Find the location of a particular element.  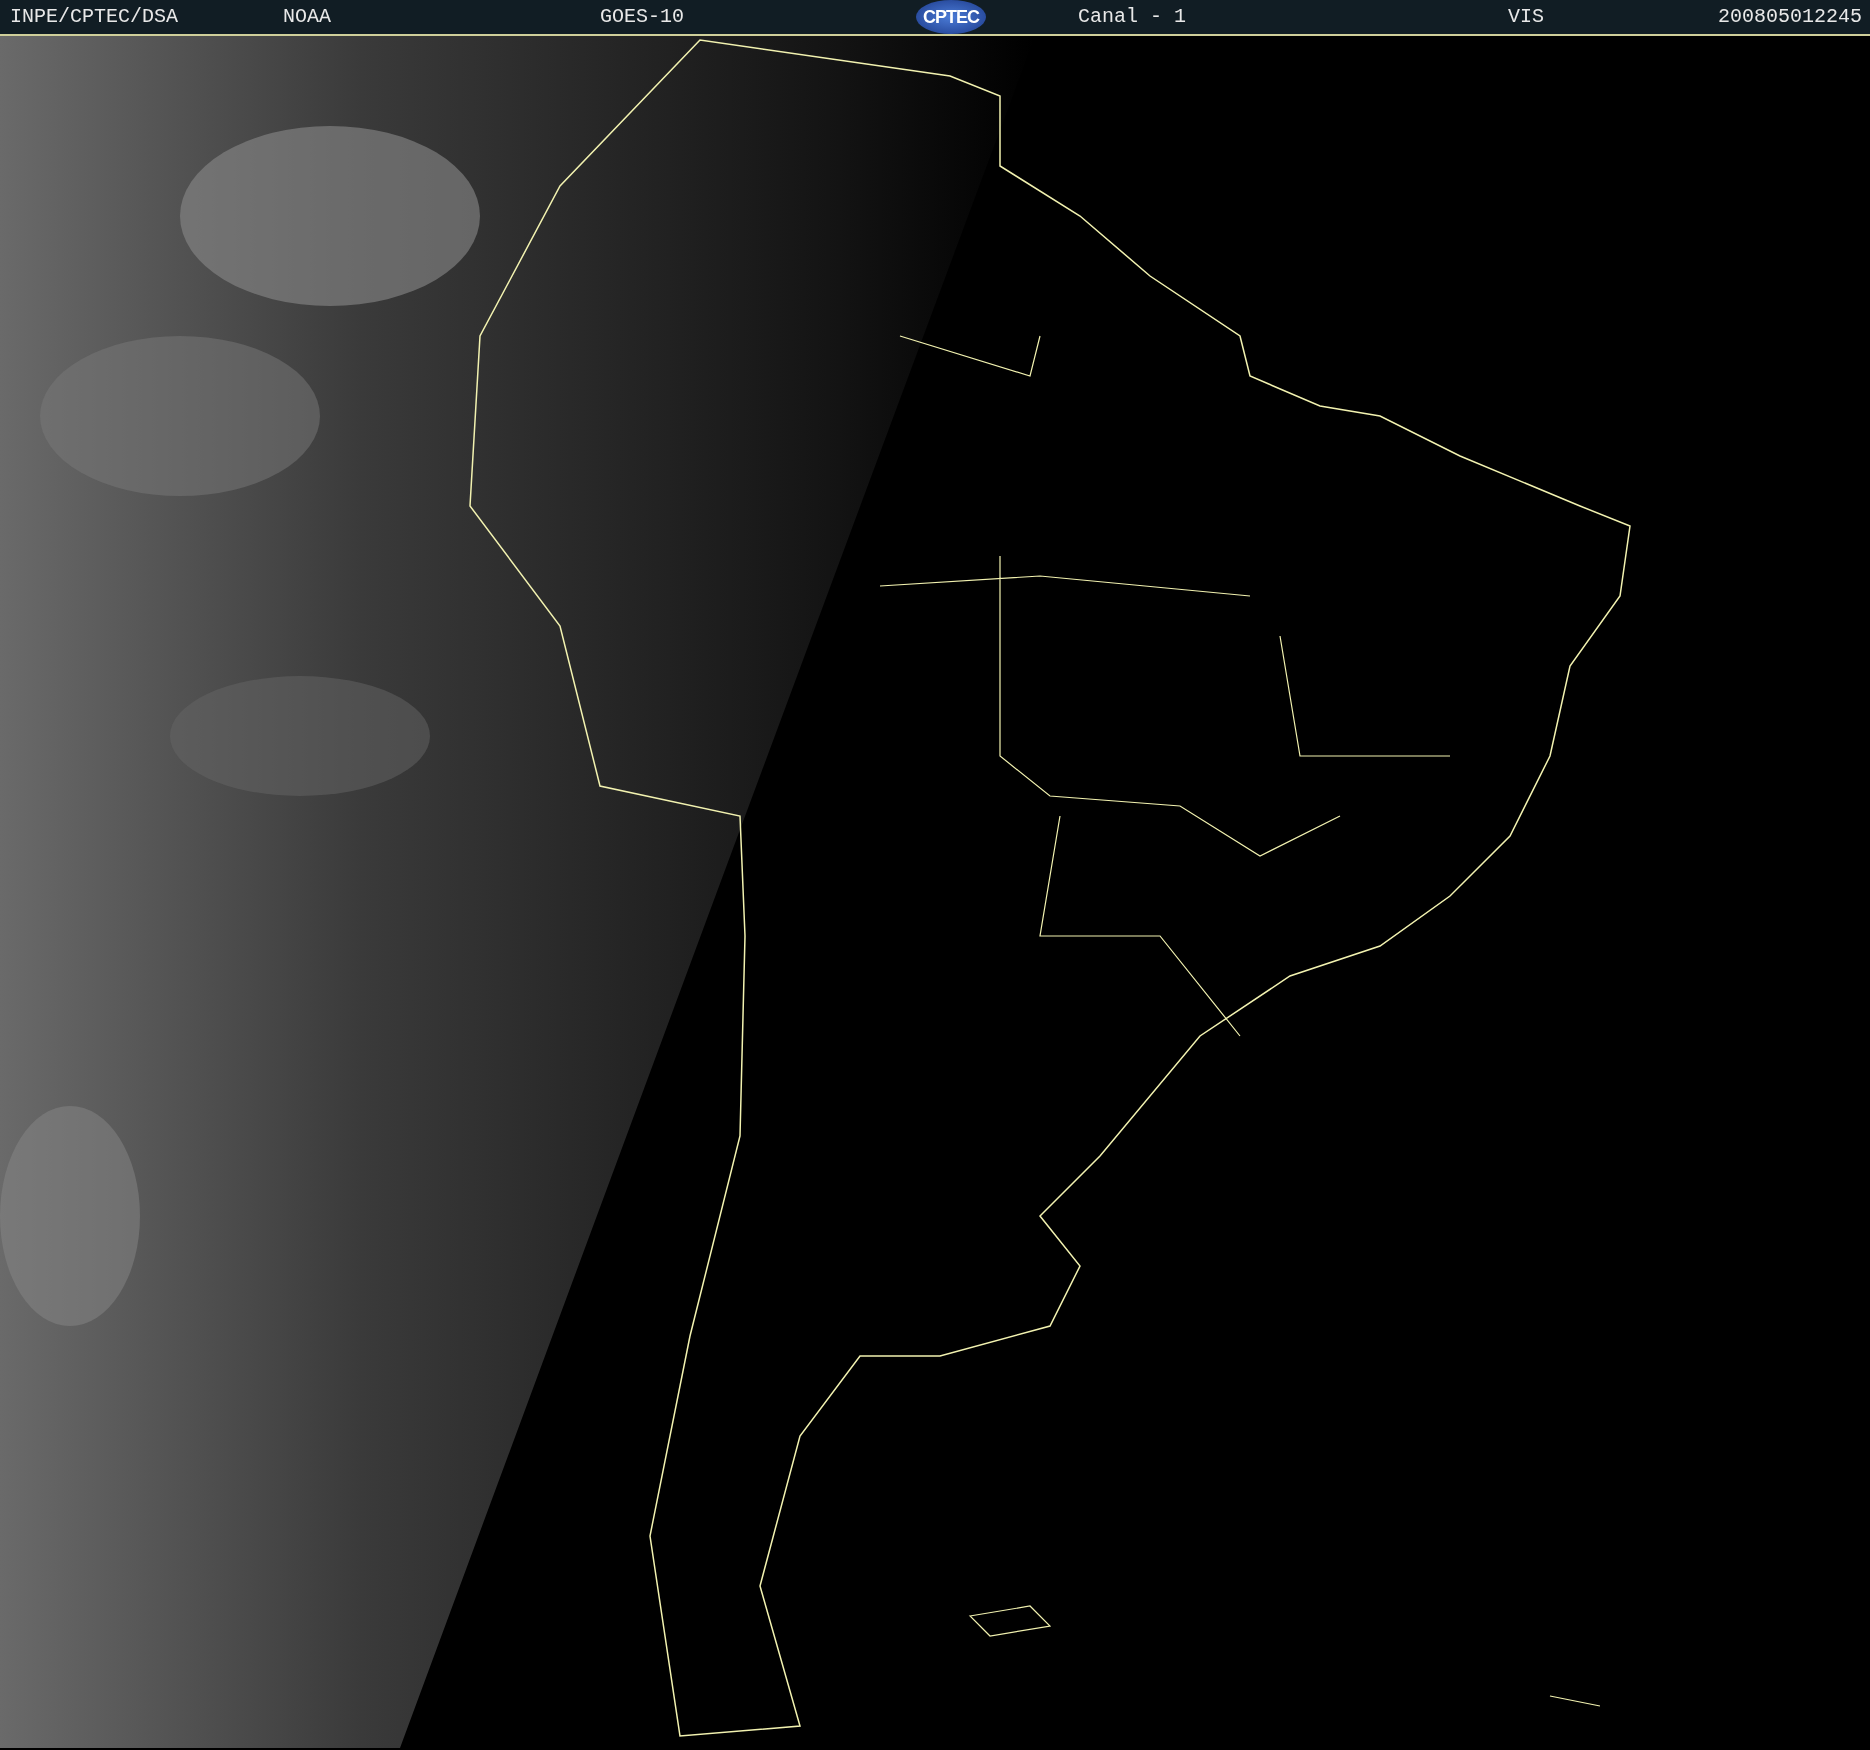

agency-label: NOAA is located at coordinates (307, 17).